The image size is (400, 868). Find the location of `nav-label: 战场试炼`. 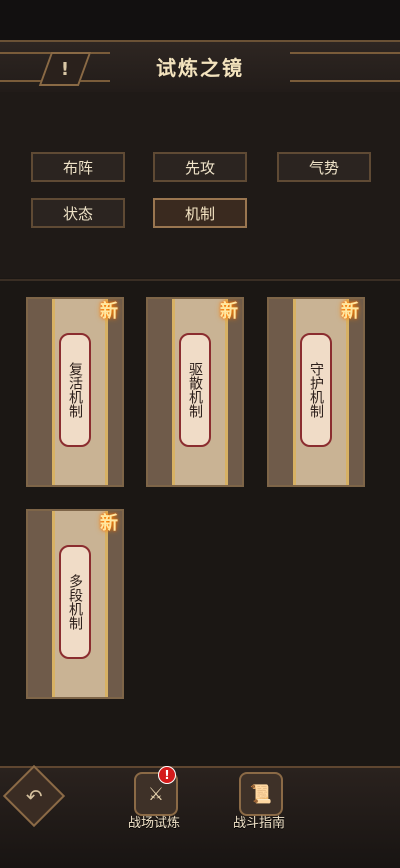

nav-label: 战场试炼 is located at coordinates (153, 823).